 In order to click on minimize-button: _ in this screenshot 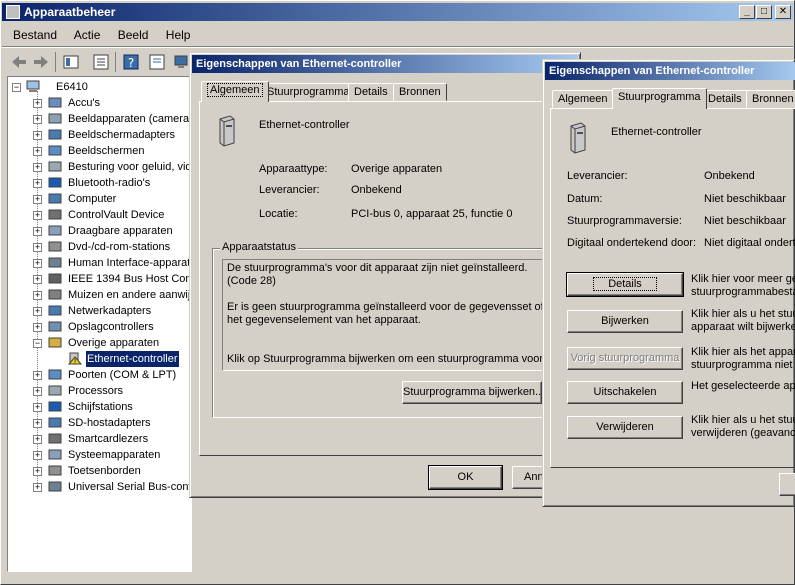, I will do `click(747, 12)`.